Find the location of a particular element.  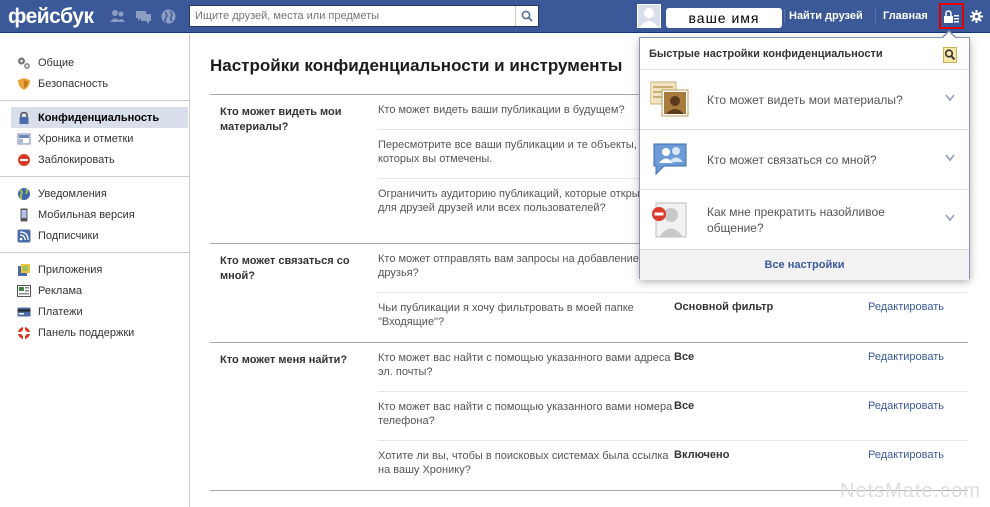

ads-icon is located at coordinates (24, 290).